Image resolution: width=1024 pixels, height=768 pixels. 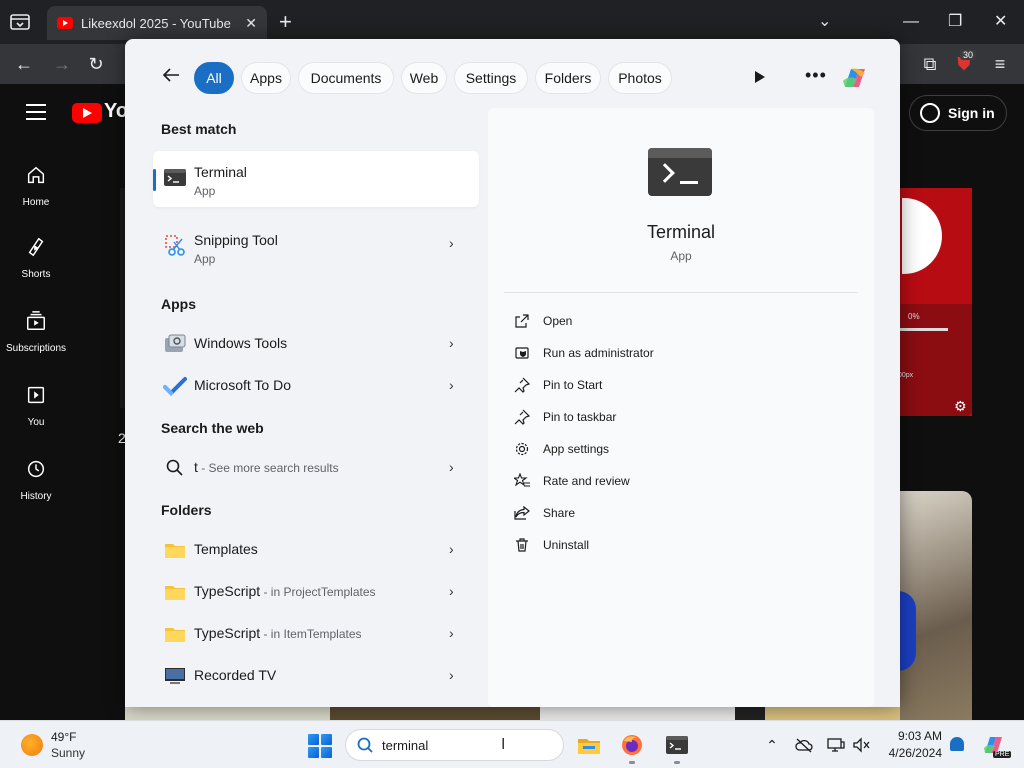 I want to click on result-snipping-tool: Snipping Tool App ›, so click(x=316, y=247).